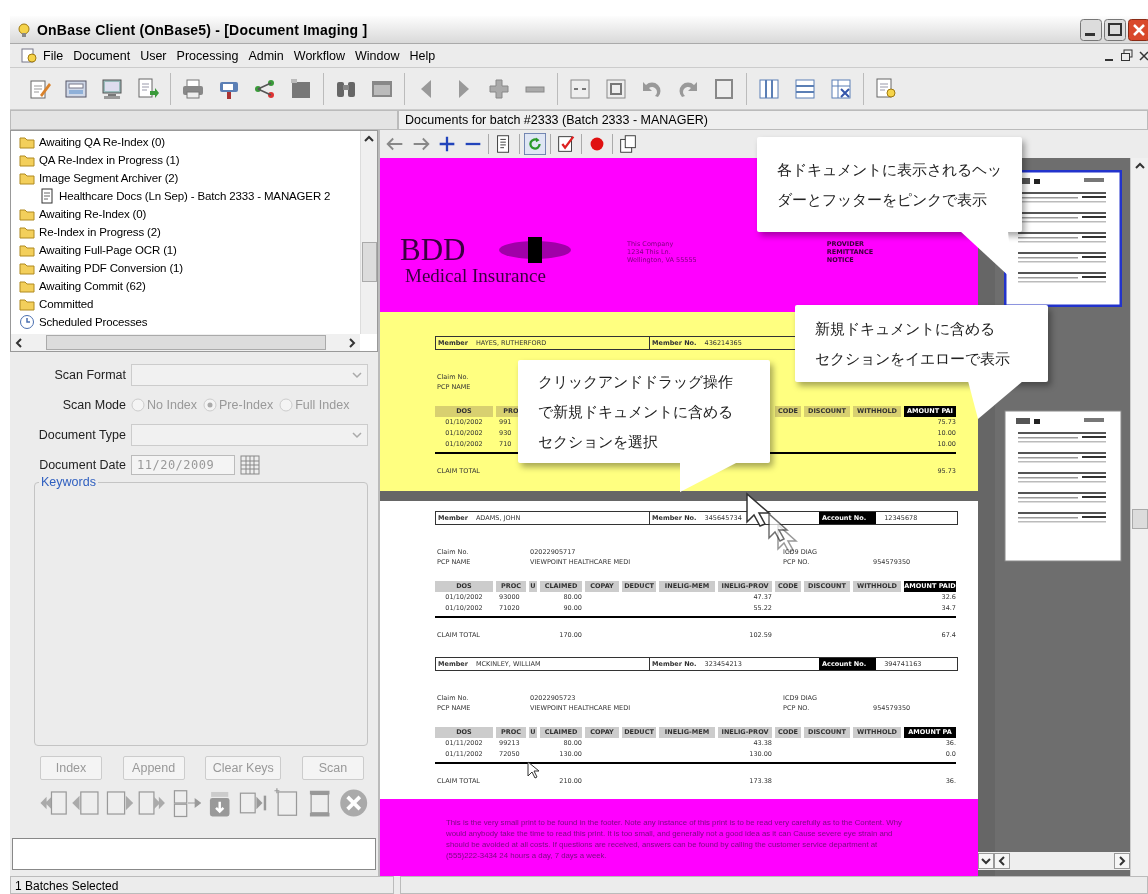 Image resolution: width=1148 pixels, height=894 pixels. What do you see at coordinates (53, 55) in the screenshot?
I see `menu-item: File` at bounding box center [53, 55].